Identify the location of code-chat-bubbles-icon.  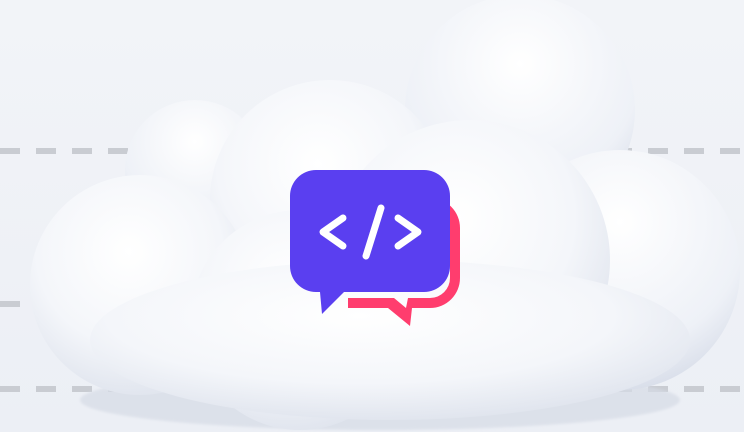
(375, 248).